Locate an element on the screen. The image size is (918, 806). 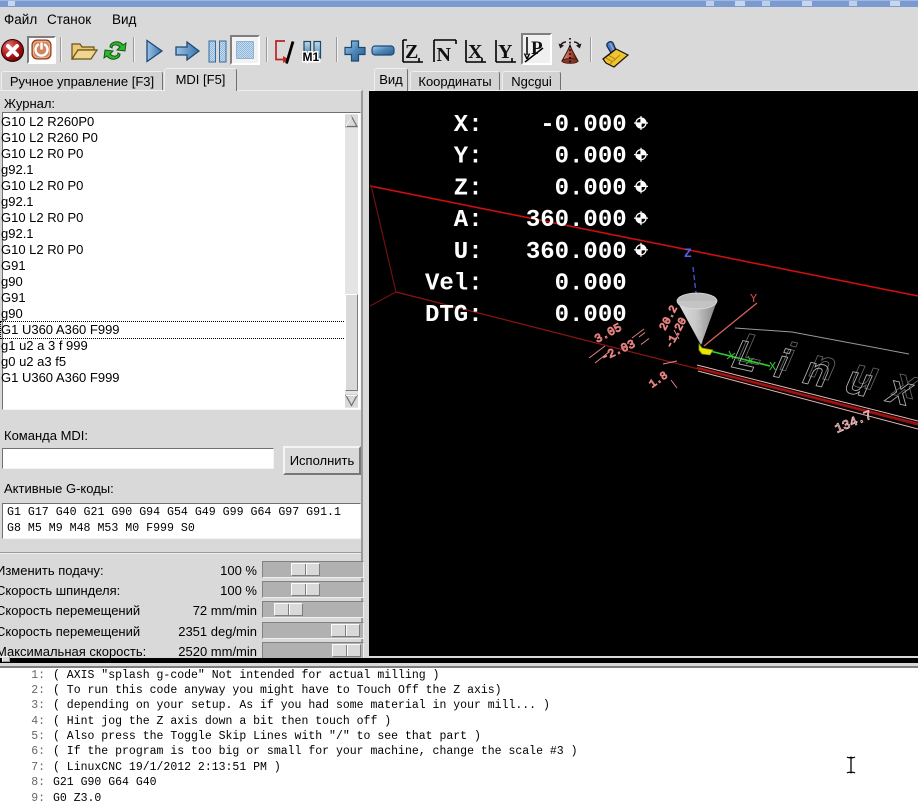
svg-text: DTG: 0.000 is located at coordinates (526, 315).